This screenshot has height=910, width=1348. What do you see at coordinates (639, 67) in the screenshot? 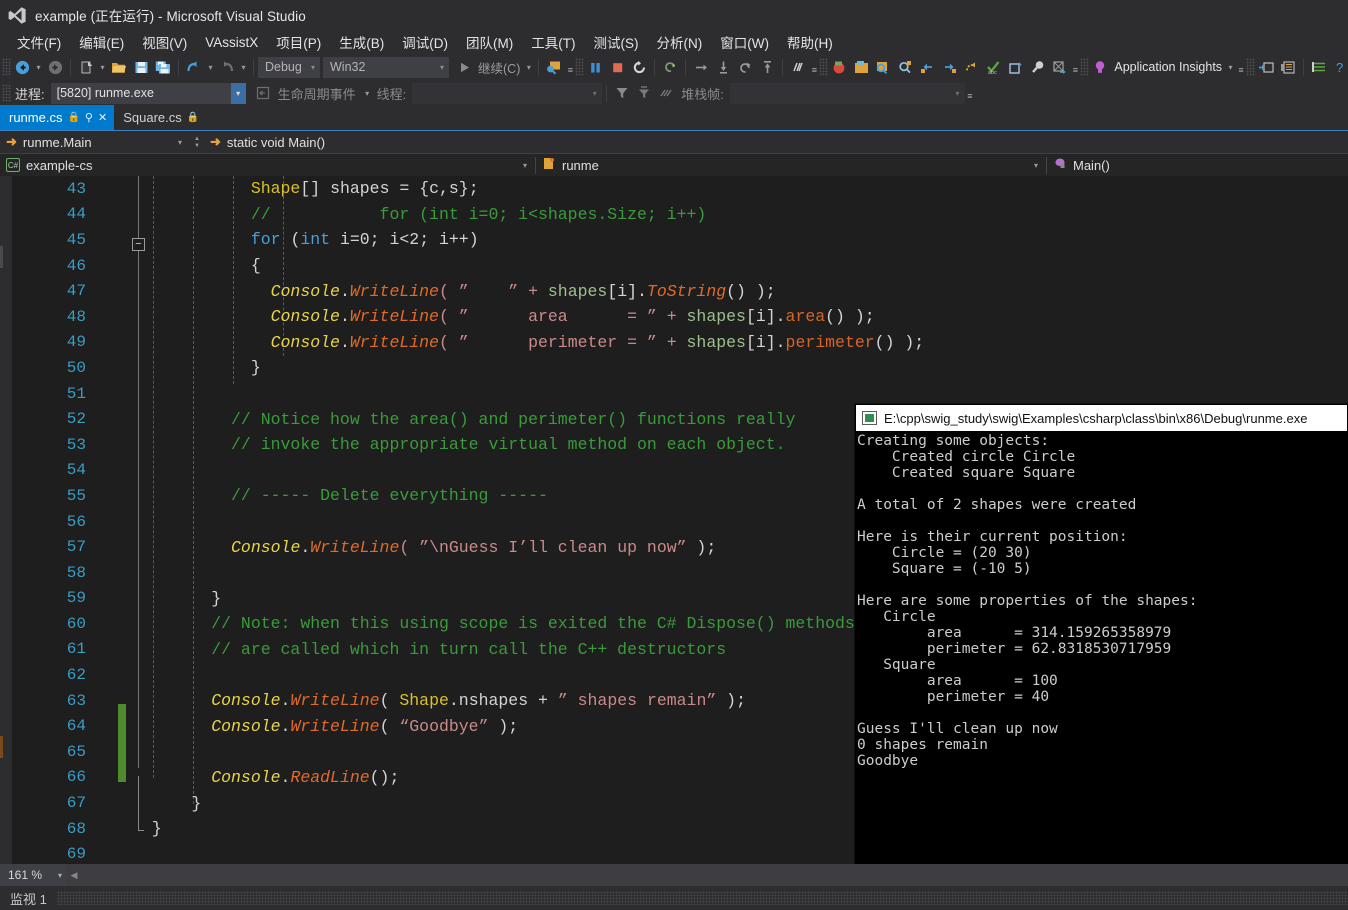
I see `restart-debug-icon` at bounding box center [639, 67].